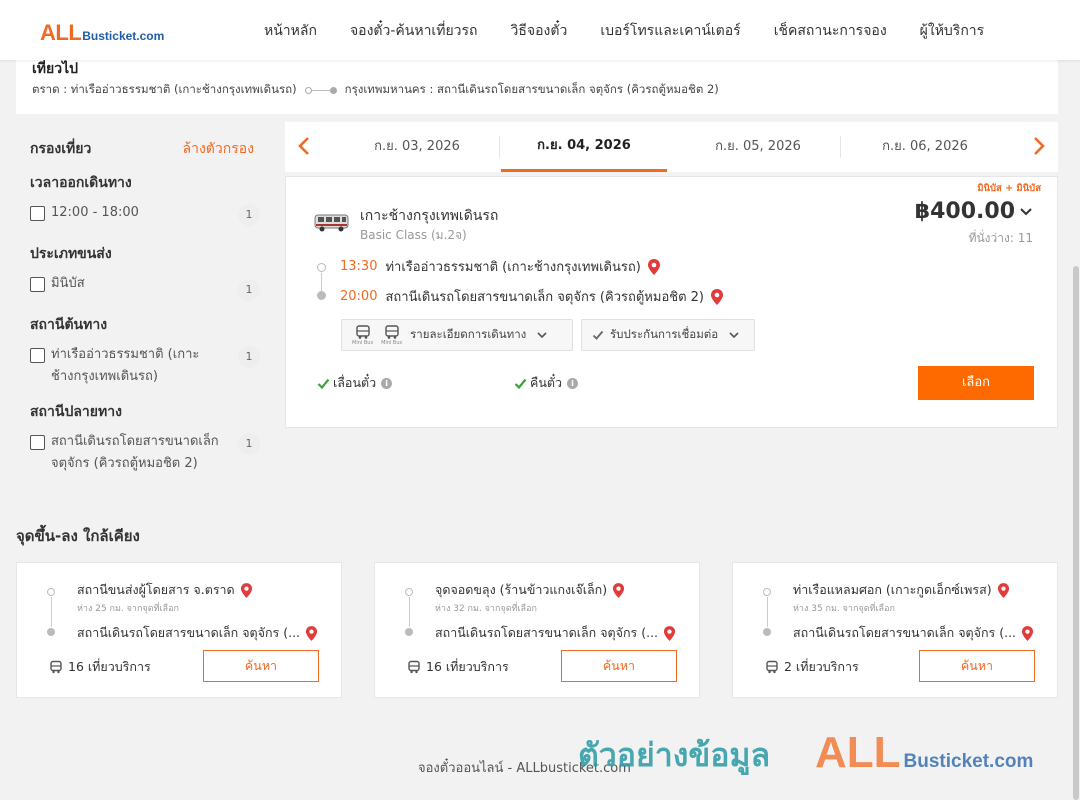  Describe the element at coordinates (668, 335) in the screenshot. I see `connection-guarantee-dropdown: รับประกันการเชื่อมต่อ` at that location.